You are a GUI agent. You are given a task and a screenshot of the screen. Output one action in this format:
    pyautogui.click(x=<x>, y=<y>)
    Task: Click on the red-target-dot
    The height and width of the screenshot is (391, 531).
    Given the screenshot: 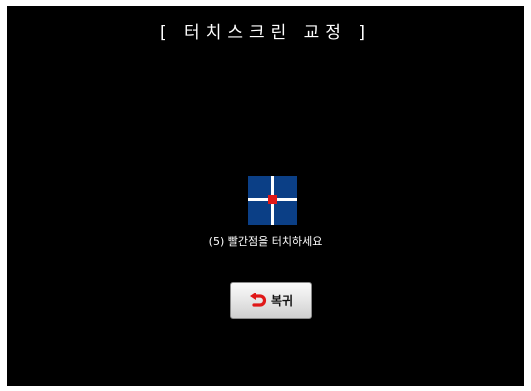 What is the action you would take?
    pyautogui.click(x=272, y=199)
    